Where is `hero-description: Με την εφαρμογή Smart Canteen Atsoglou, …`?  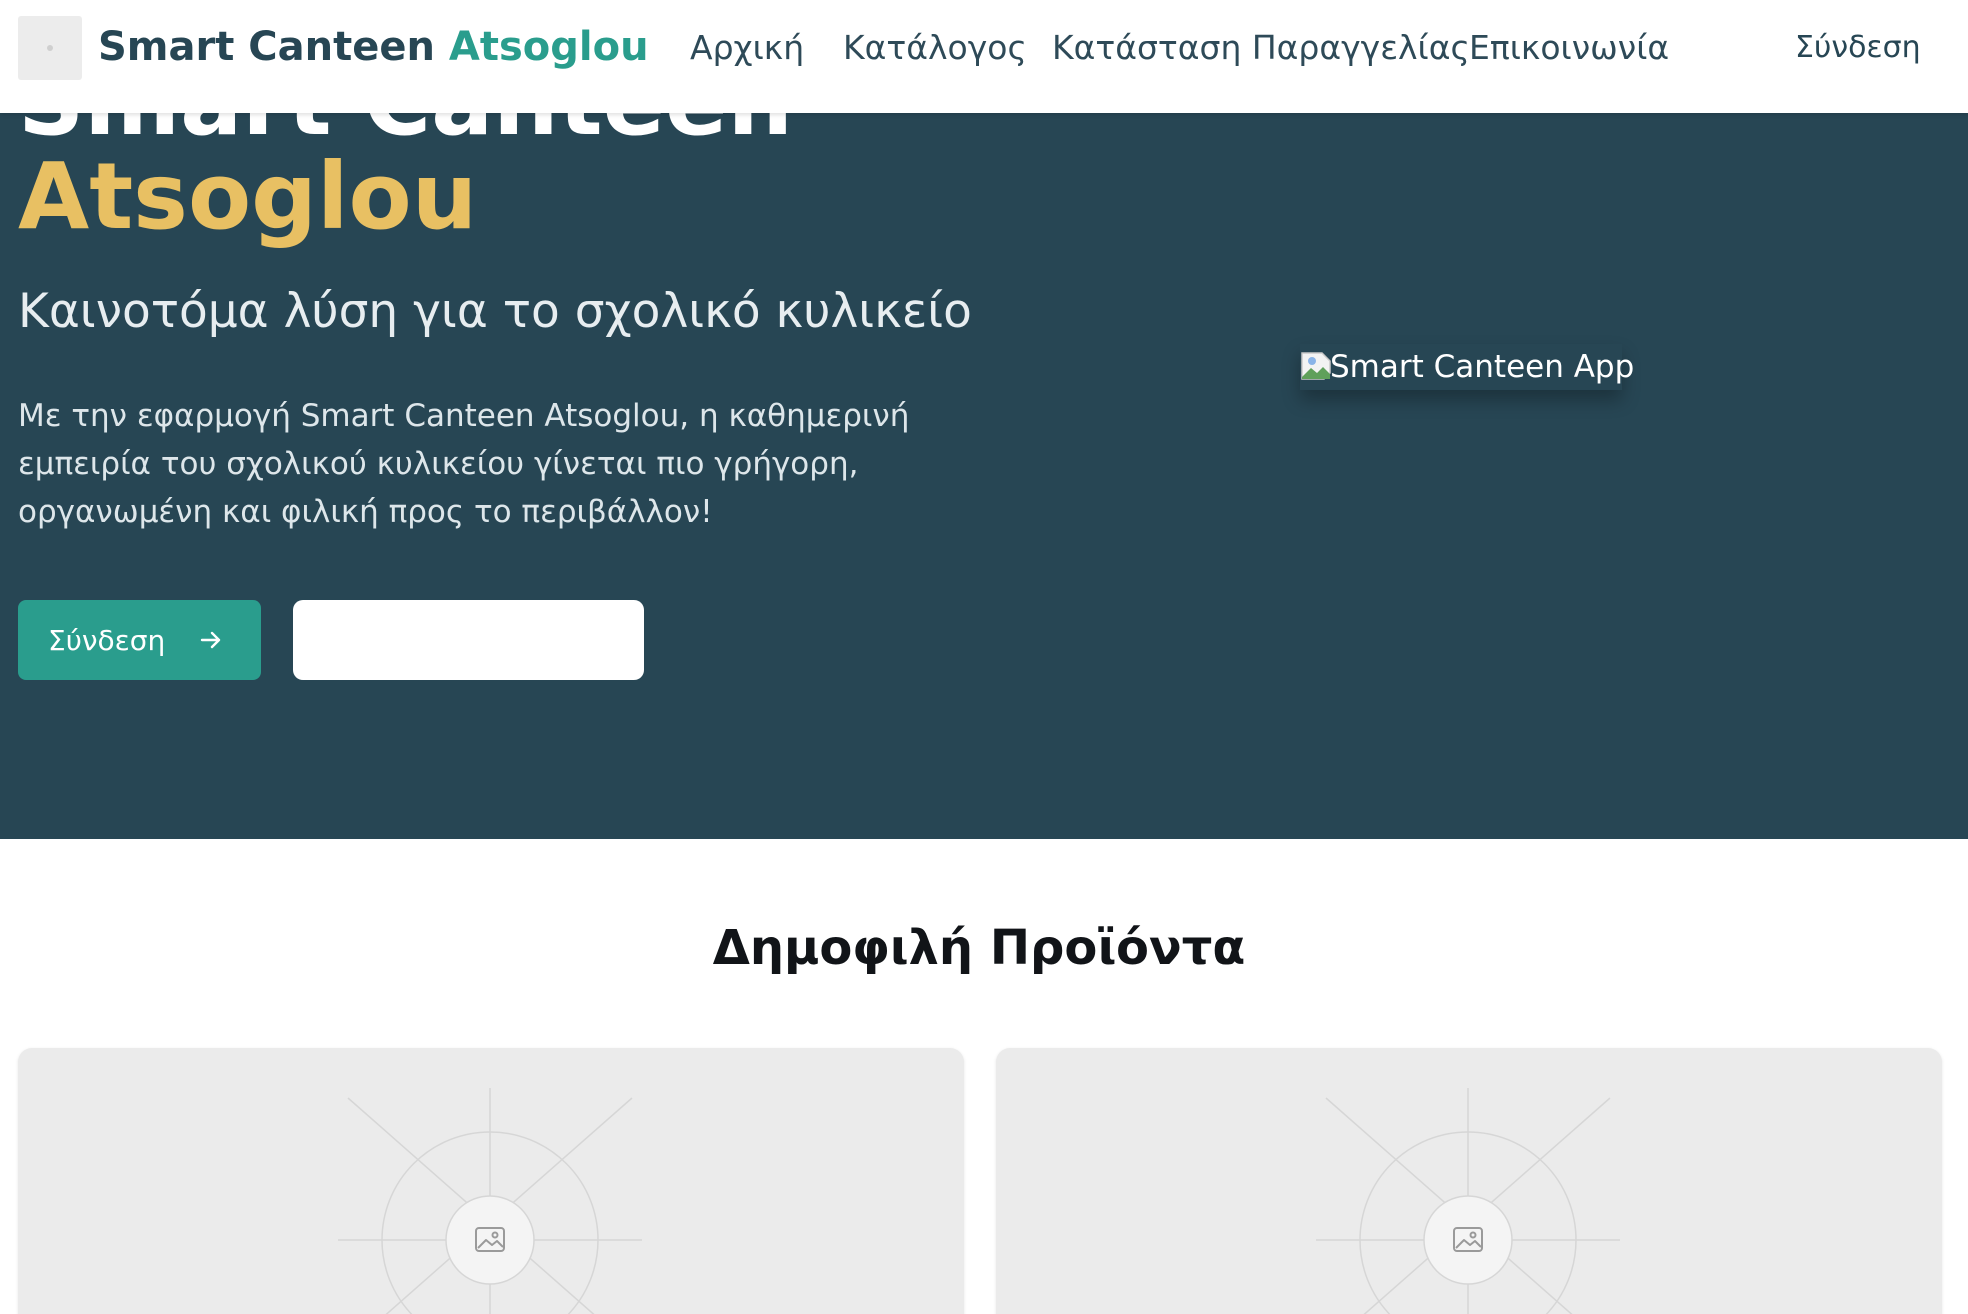
hero-description: Με την εφαρμογή Smart Canteen Atsoglou, … is located at coordinates (464, 464).